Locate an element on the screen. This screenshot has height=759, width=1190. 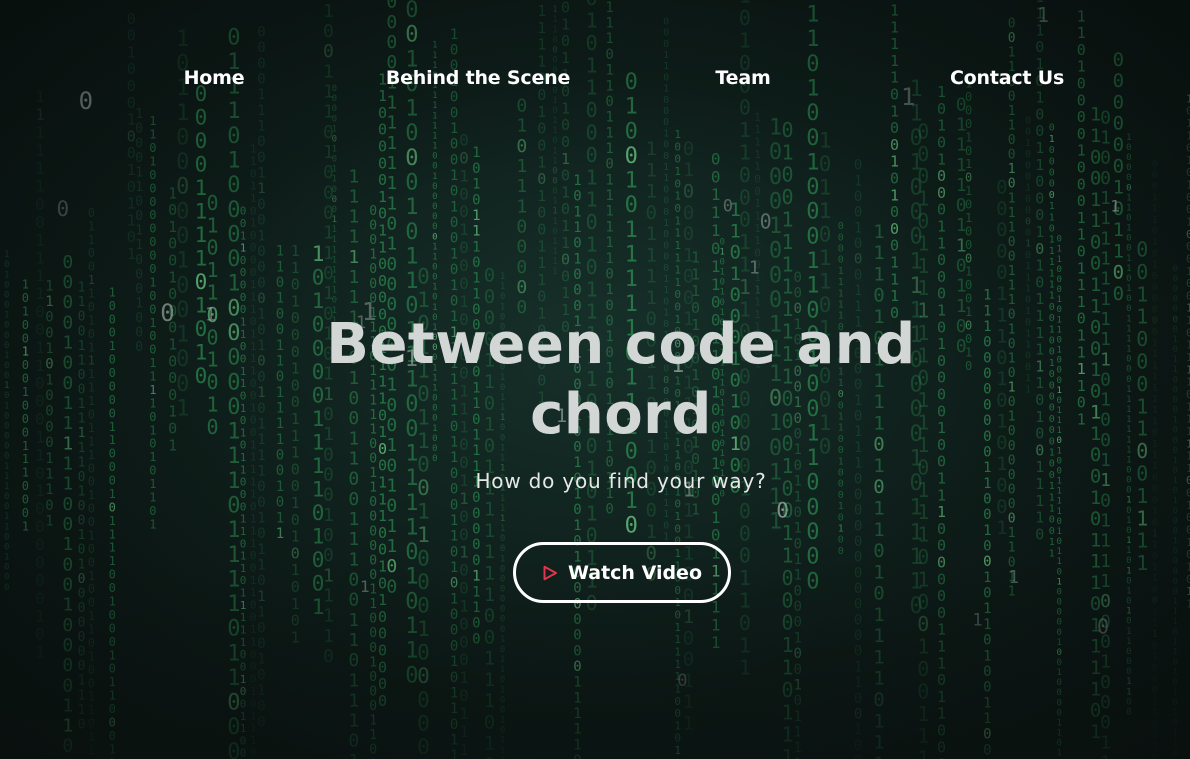
nav-item-home: Home is located at coordinates (214, 78).